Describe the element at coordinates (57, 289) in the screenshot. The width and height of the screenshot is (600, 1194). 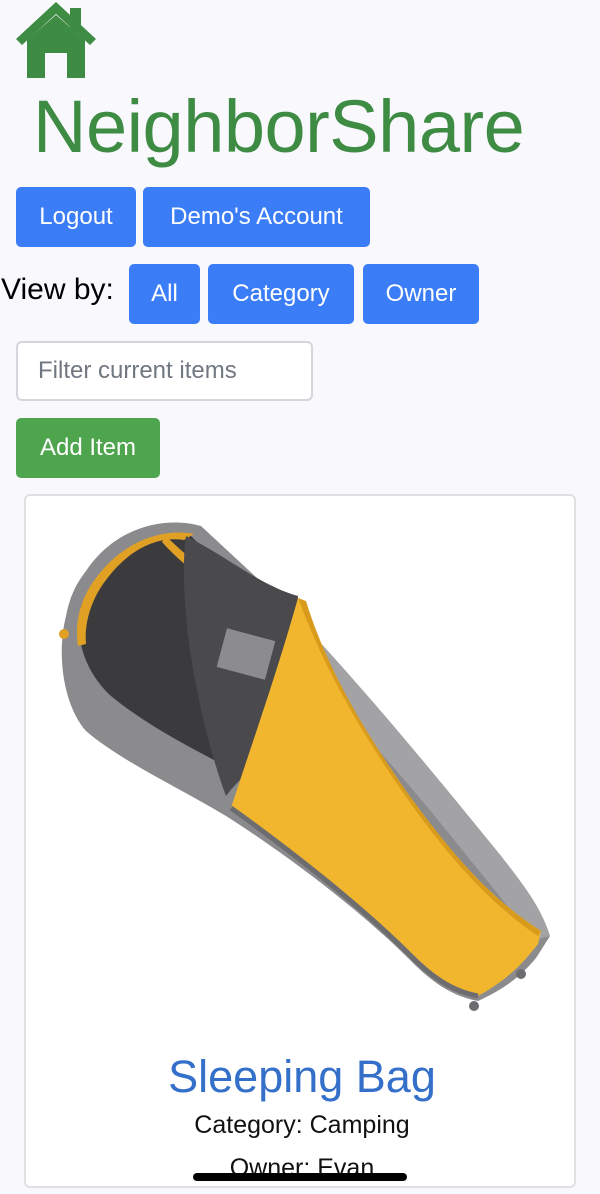
I see `view-by-label: View by:` at that location.